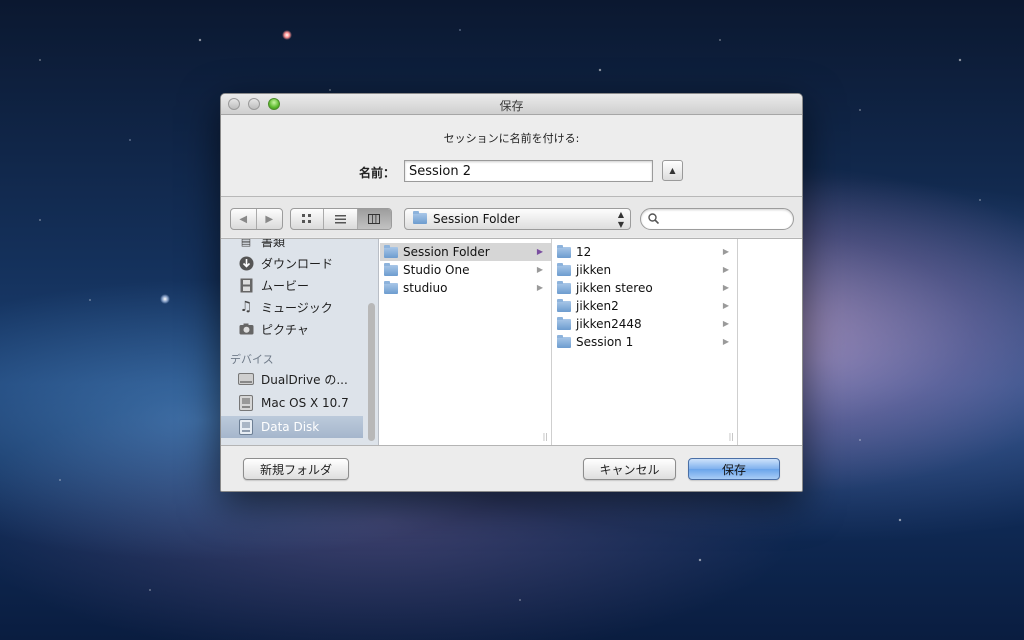 The width and height of the screenshot is (1024, 640). Describe the element at coordinates (285, 285) in the screenshot. I see `sidebar-item-label: ムービー` at that location.